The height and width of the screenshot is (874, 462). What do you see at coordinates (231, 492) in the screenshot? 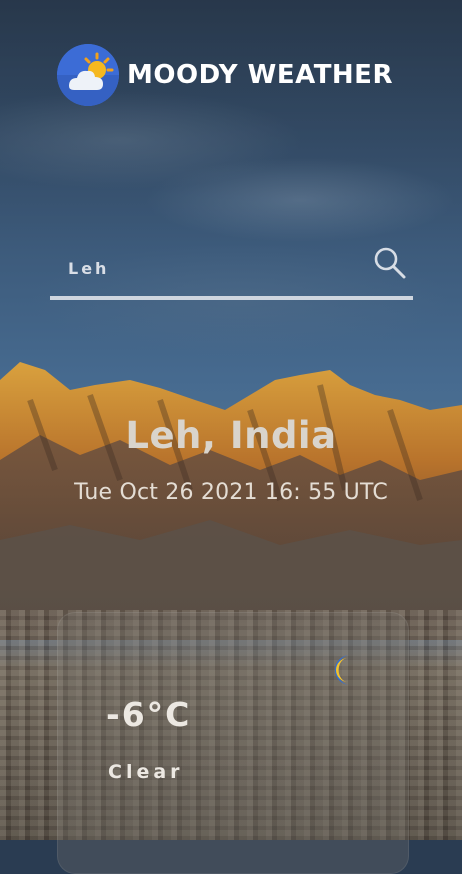
I see `date-time: Tue Oct 26 2021 16: 55 UTC` at bounding box center [231, 492].